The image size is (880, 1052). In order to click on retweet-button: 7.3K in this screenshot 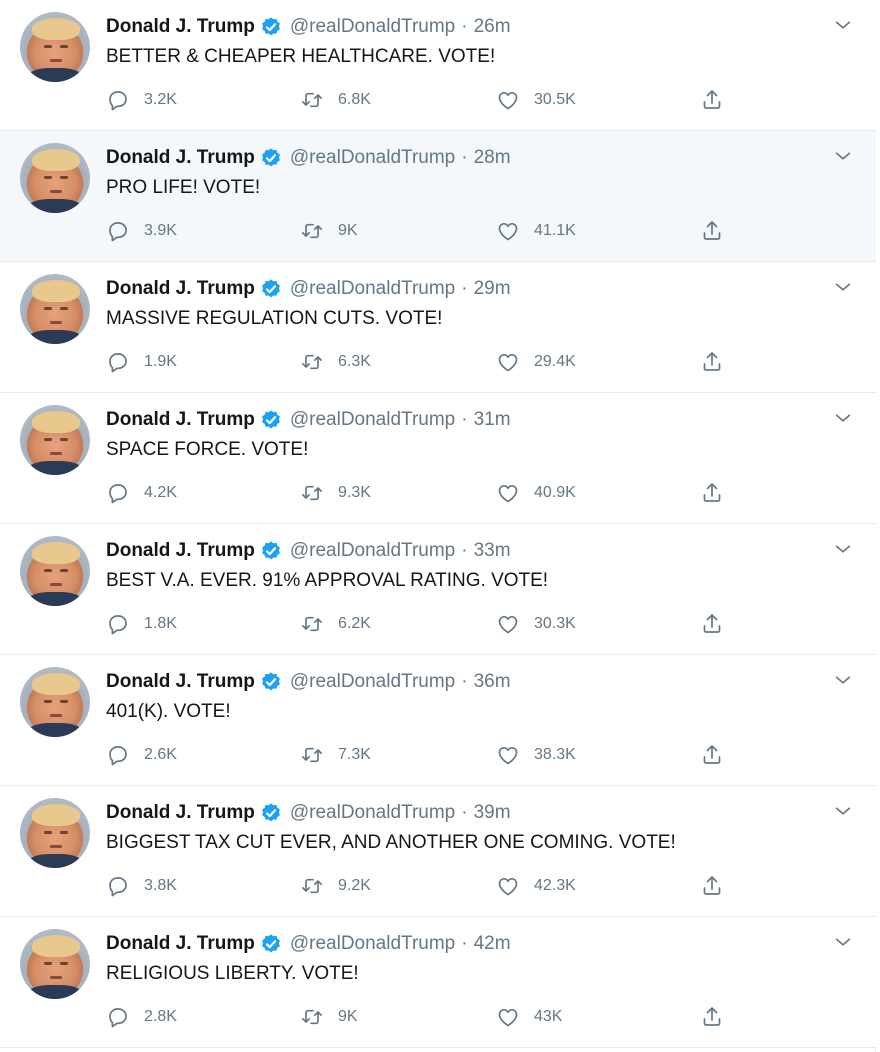, I will do `click(335, 755)`.